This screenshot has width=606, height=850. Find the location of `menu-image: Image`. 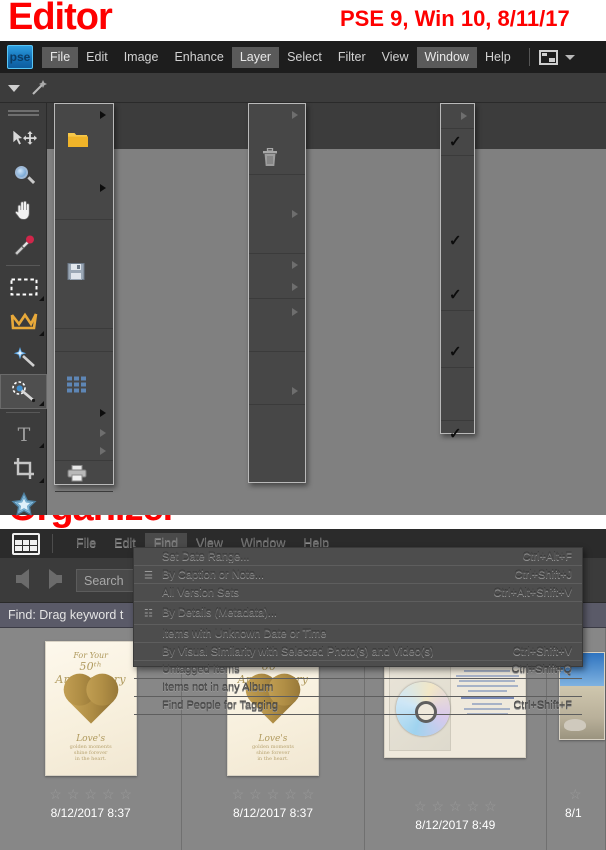

menu-image: Image is located at coordinates (141, 57).